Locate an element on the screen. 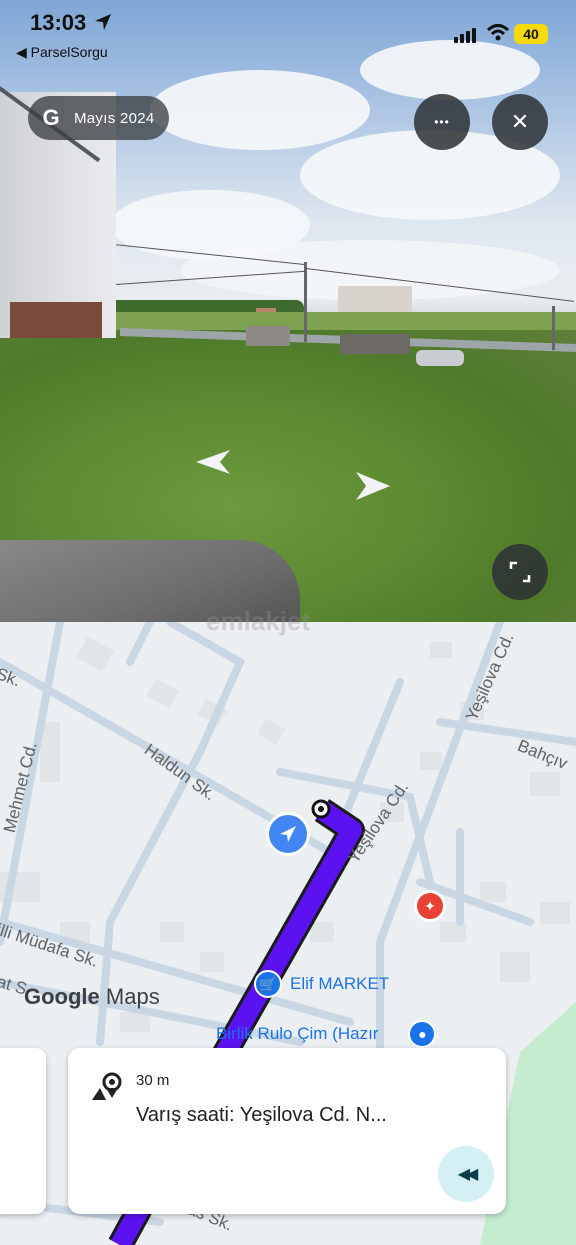  status-bar: 13:03 ◀ ParselSorgu 40 is located at coordinates (288, 35).